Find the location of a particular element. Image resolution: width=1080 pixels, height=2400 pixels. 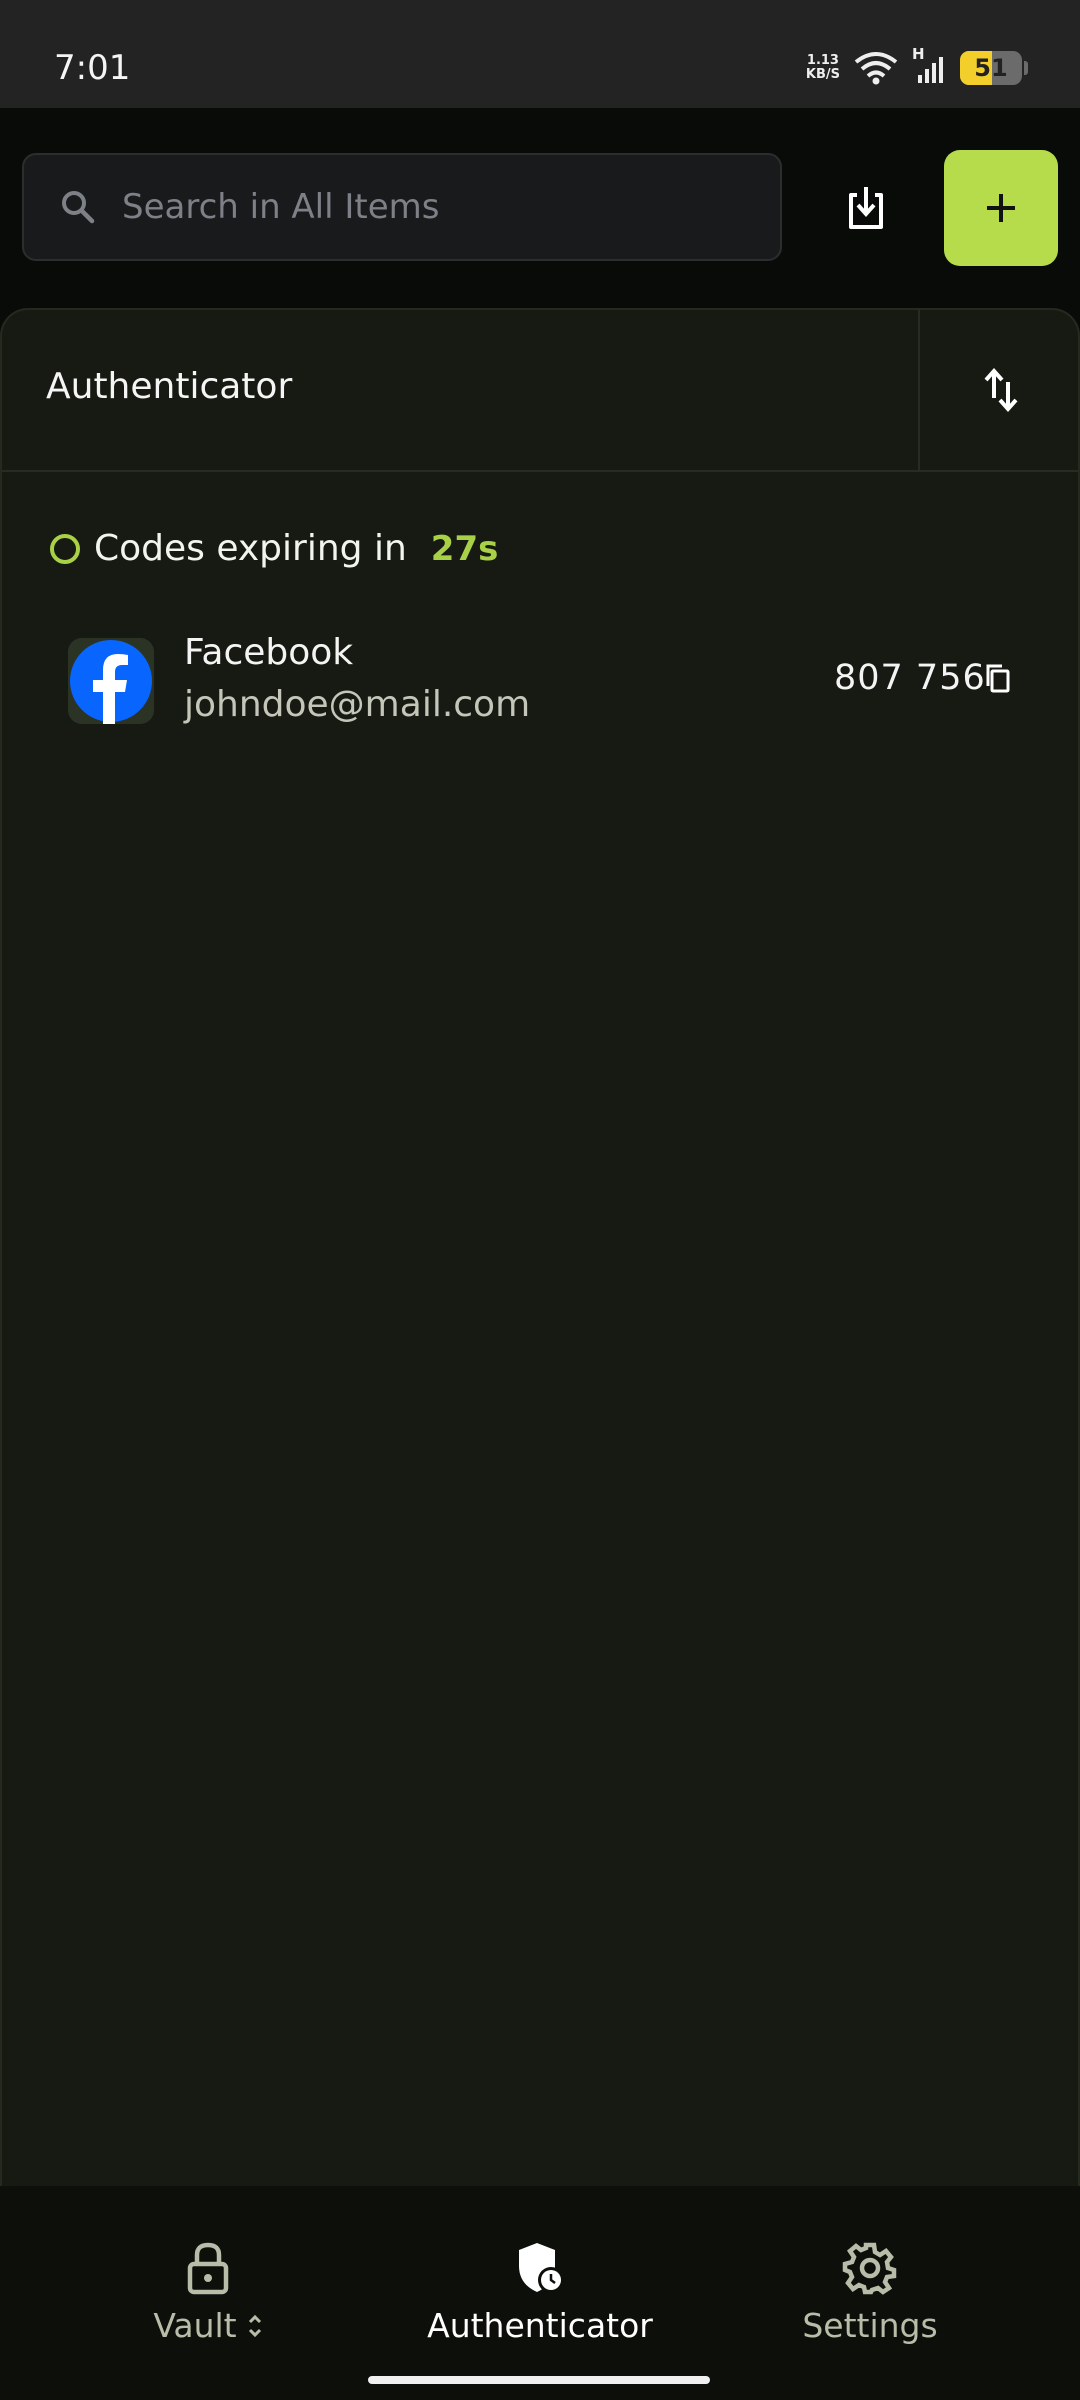

search-icon is located at coordinates (78, 207).